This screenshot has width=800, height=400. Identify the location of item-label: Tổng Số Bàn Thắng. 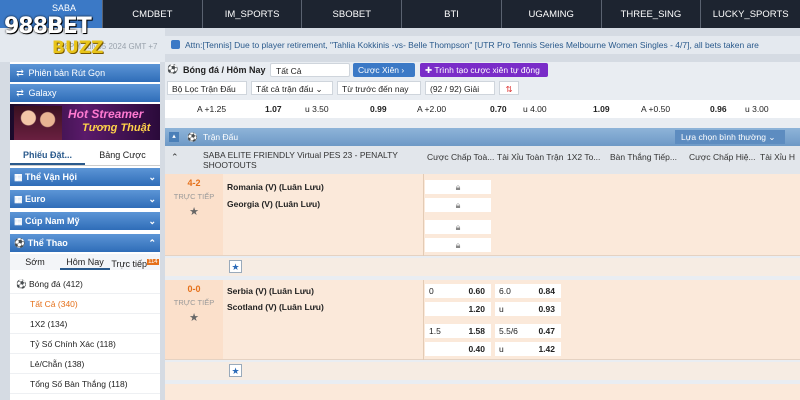
(68, 384).